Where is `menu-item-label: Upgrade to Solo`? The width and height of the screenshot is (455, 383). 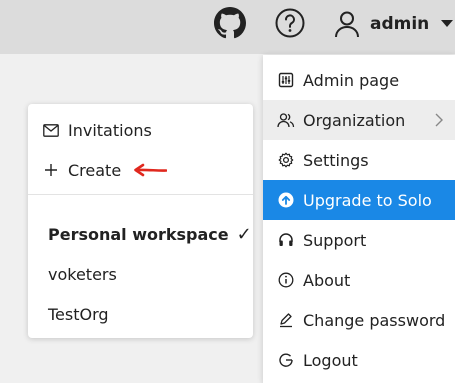 menu-item-label: Upgrade to Solo is located at coordinates (367, 200).